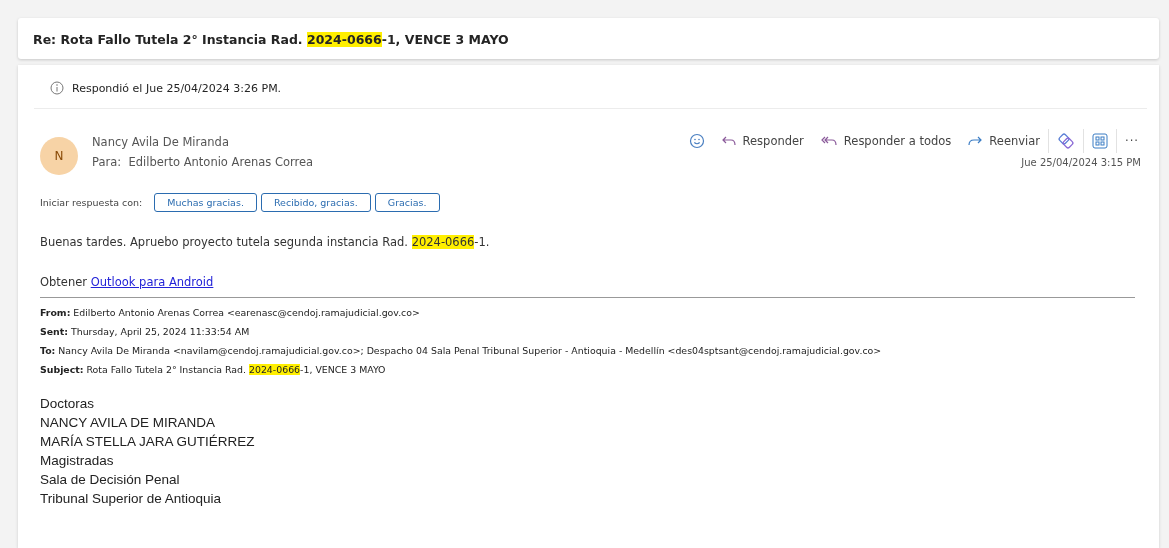 This screenshot has height=548, width=1169. Describe the element at coordinates (145, 331) in the screenshot. I see `quoted-header-line: Sent: Thursday, April 25, 2024 11:33:54 AM` at that location.